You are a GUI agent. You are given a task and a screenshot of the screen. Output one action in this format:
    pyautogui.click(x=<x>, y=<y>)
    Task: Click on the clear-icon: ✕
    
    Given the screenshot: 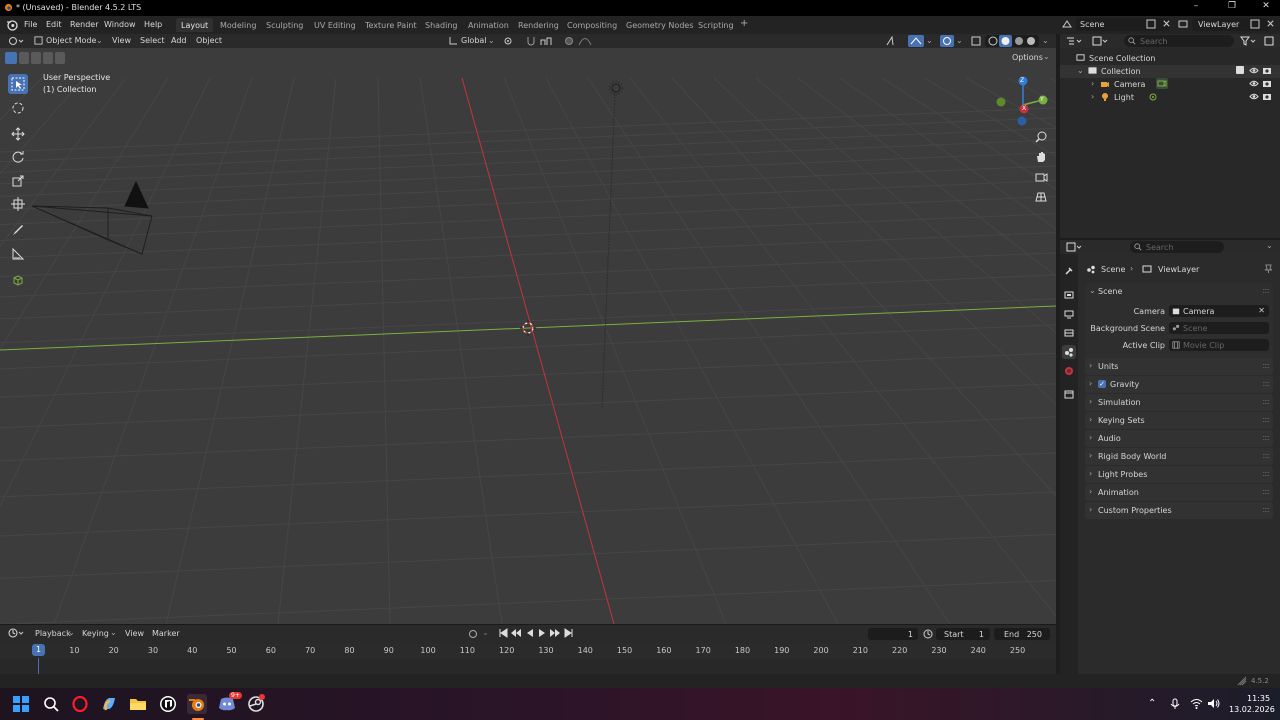 What is the action you would take?
    pyautogui.click(x=1261, y=310)
    